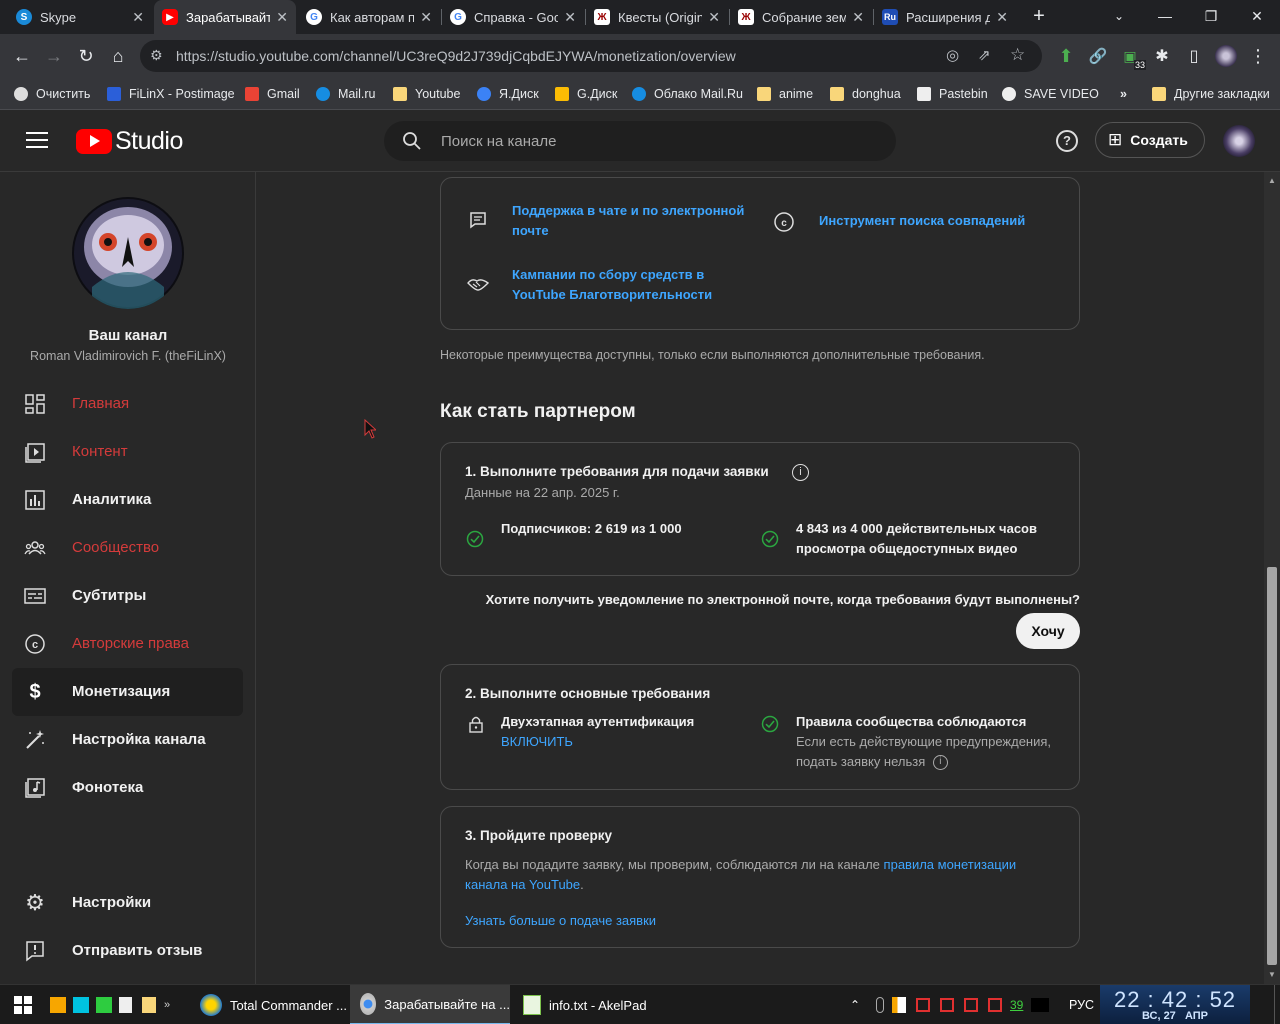 Image resolution: width=1280 pixels, height=1024 pixels. I want to click on scroll-up-icon: ▲, so click(1272, 180).